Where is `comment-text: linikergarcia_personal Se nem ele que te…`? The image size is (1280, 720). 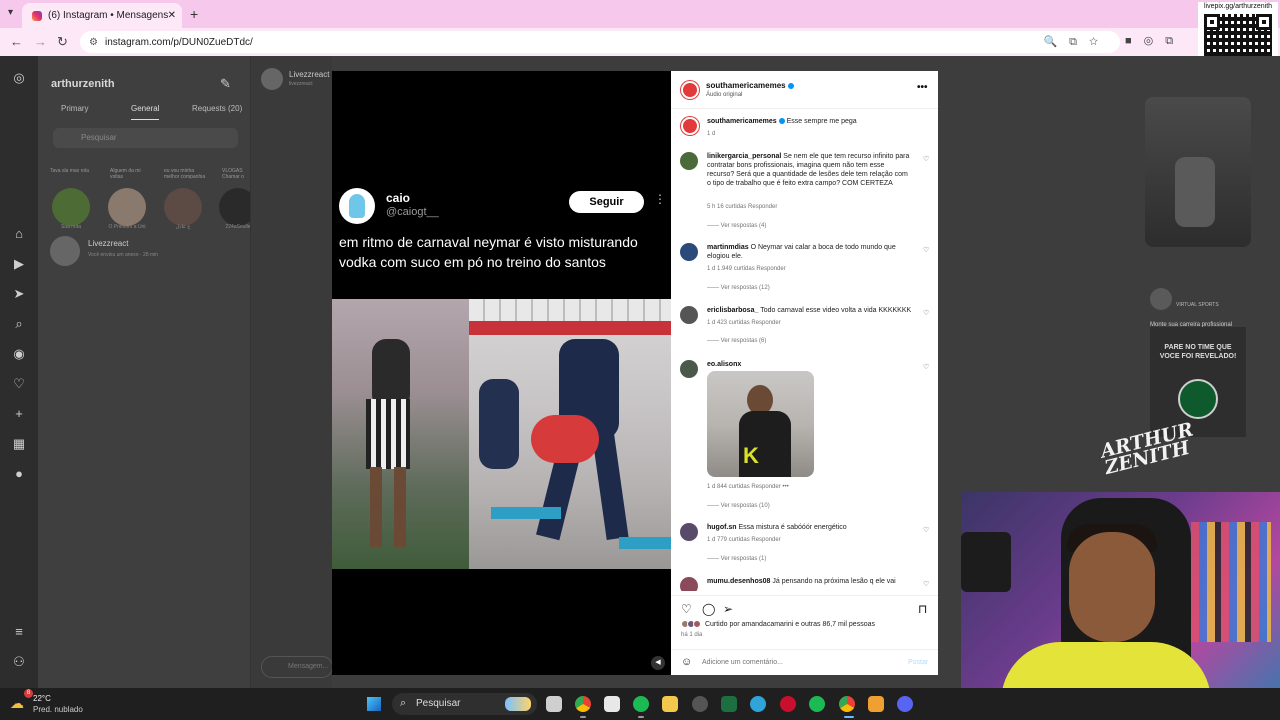
comment-text: linikergarcia_personal Se nem ele que te… is located at coordinates (808, 170).